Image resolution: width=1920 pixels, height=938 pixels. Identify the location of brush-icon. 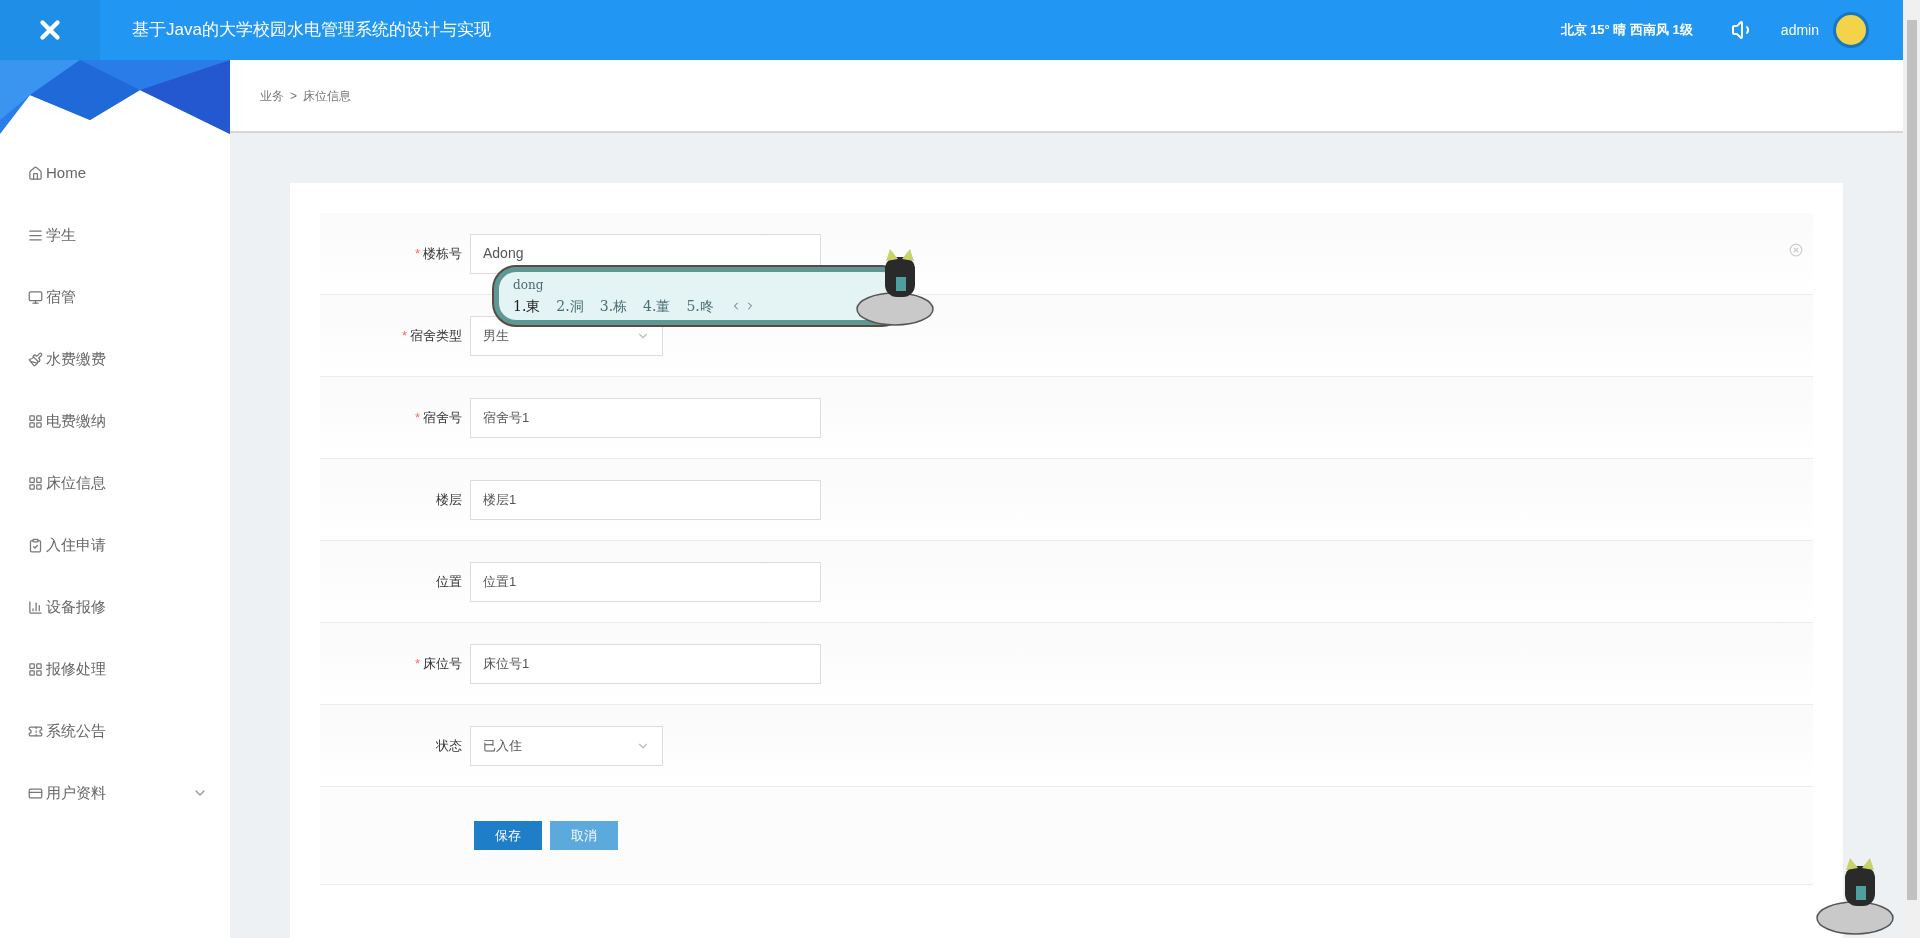
(35, 359).